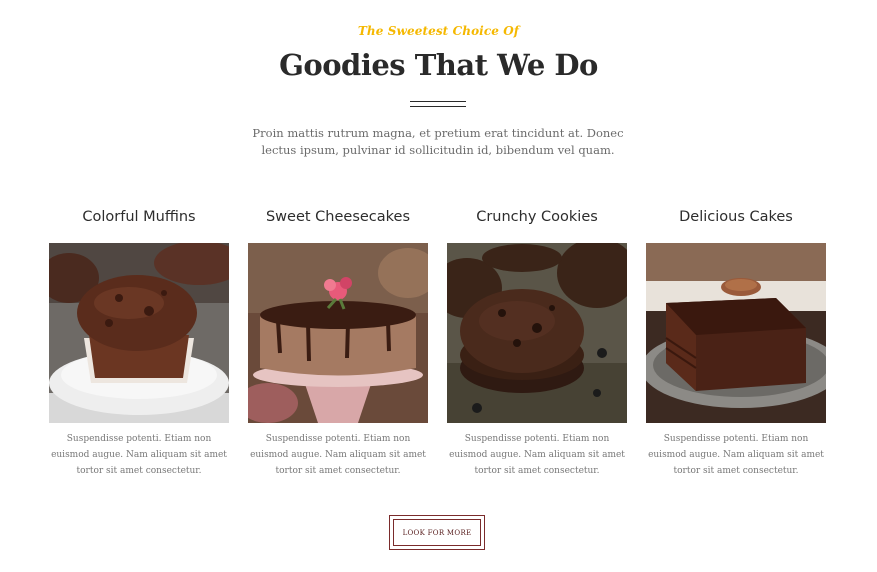  Describe the element at coordinates (438, 65) in the screenshot. I see `section-title: Goodies That We Do` at that location.